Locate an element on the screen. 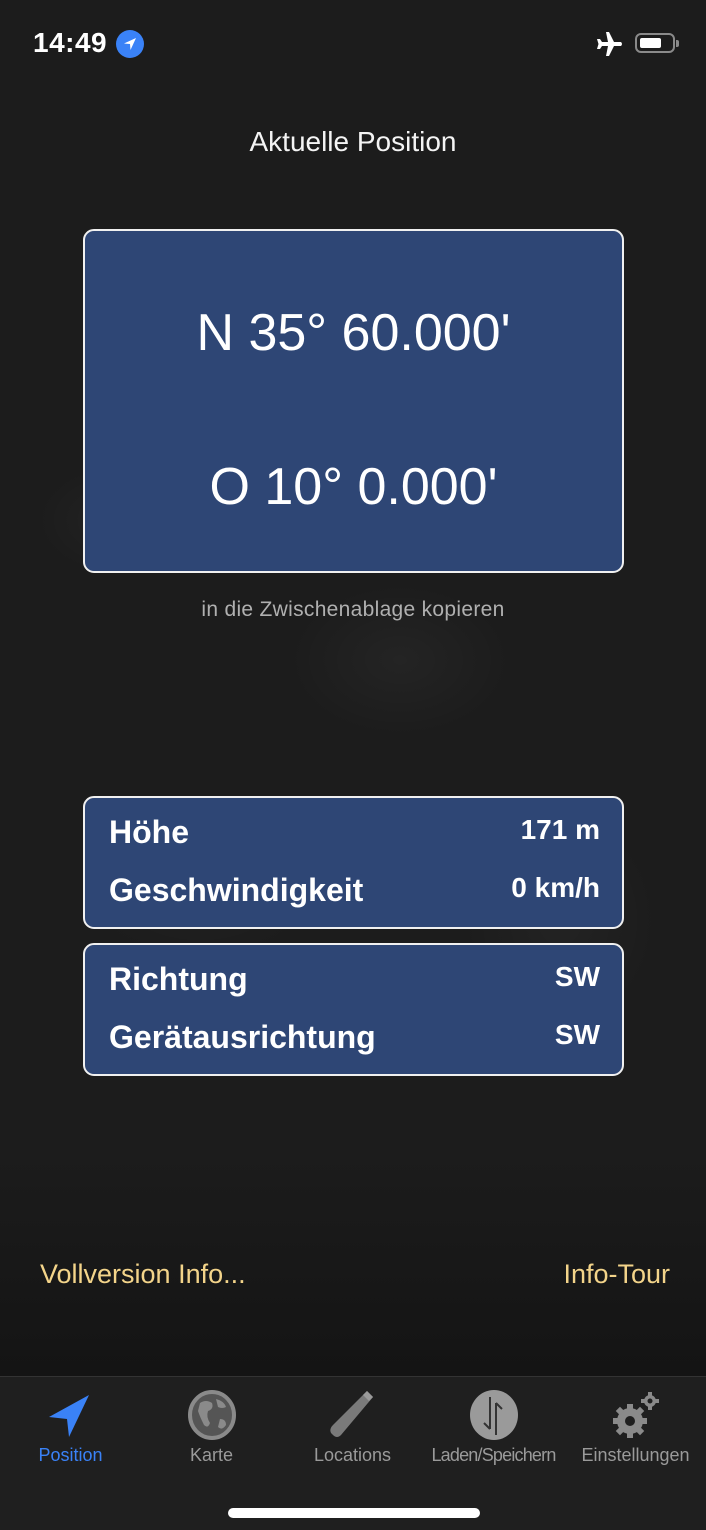 The image size is (706, 1530). device-heading-row: Gerätausrichtung SW is located at coordinates (354, 1039).